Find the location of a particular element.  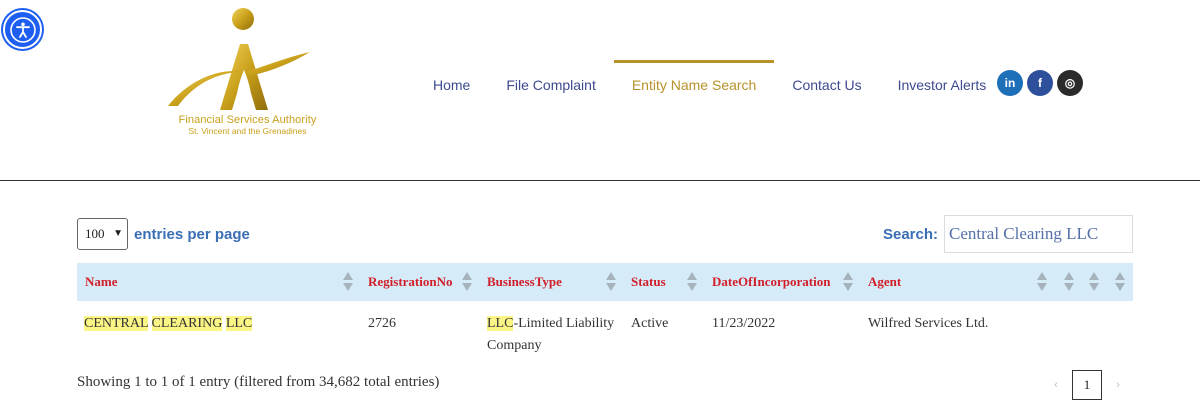

pagination: ‹ 1 › is located at coordinates (1087, 385).